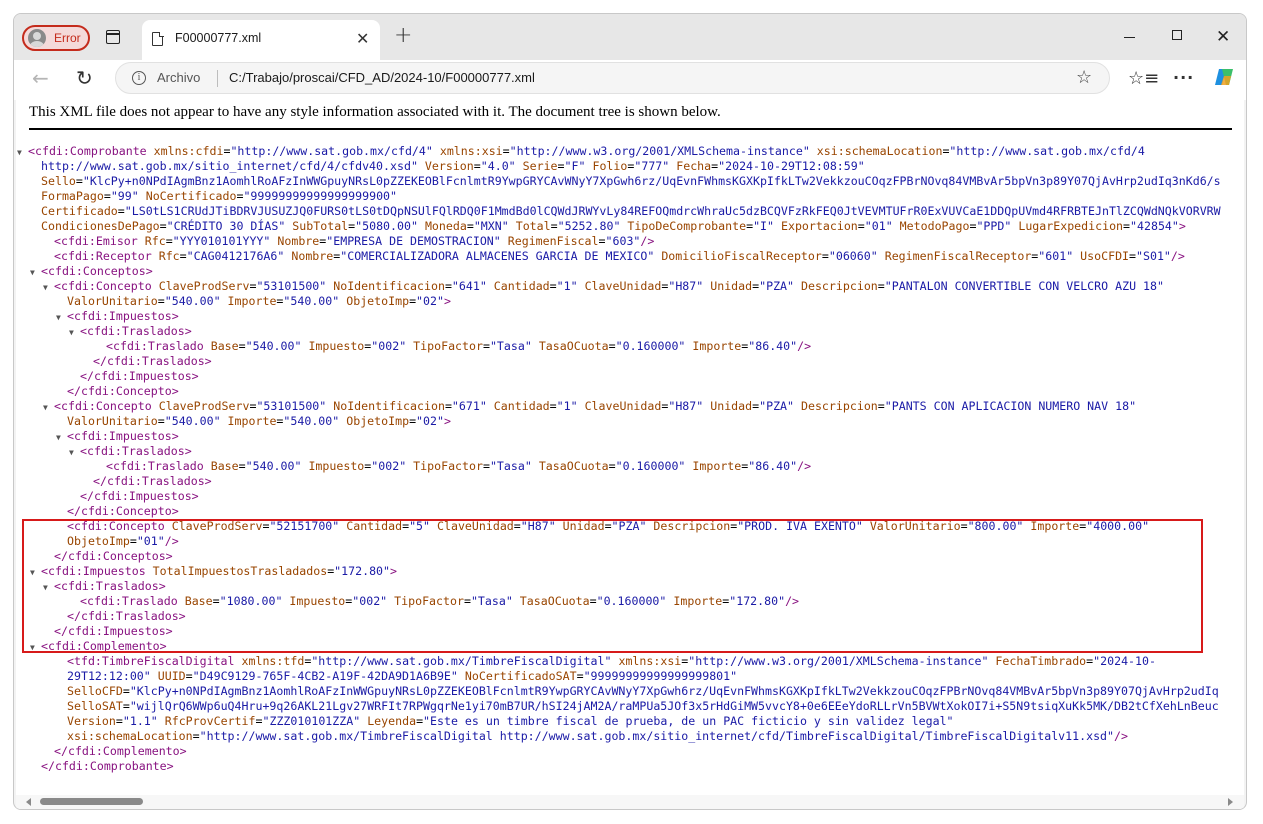  I want to click on xml-token: "641", so click(469, 286).